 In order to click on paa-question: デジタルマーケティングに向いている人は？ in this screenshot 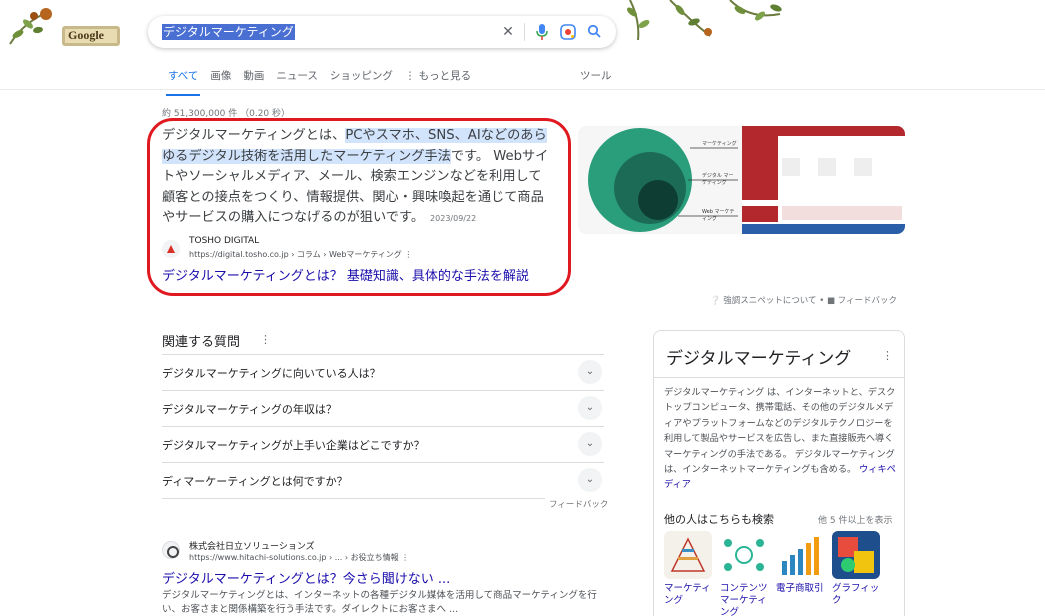, I will do `click(271, 373)`.